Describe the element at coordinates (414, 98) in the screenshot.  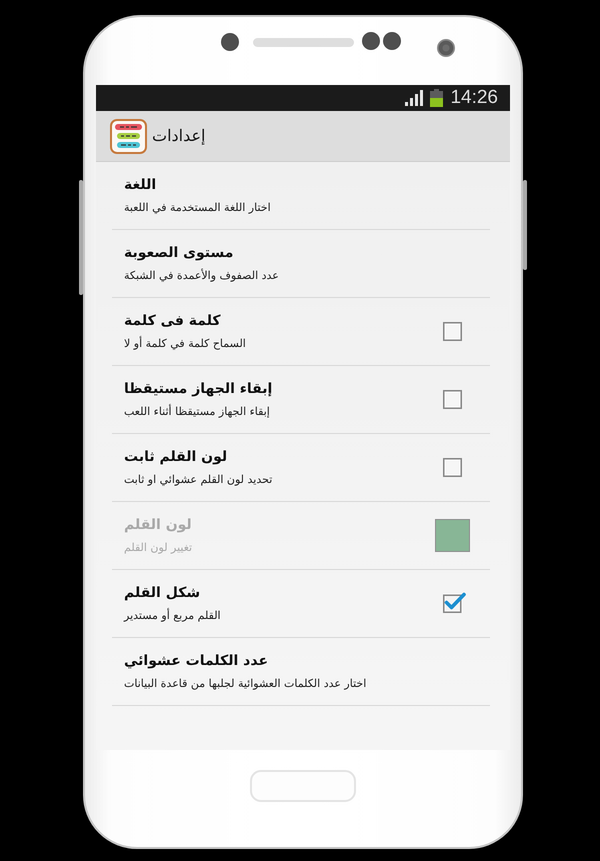
I see `signal-icon` at that location.